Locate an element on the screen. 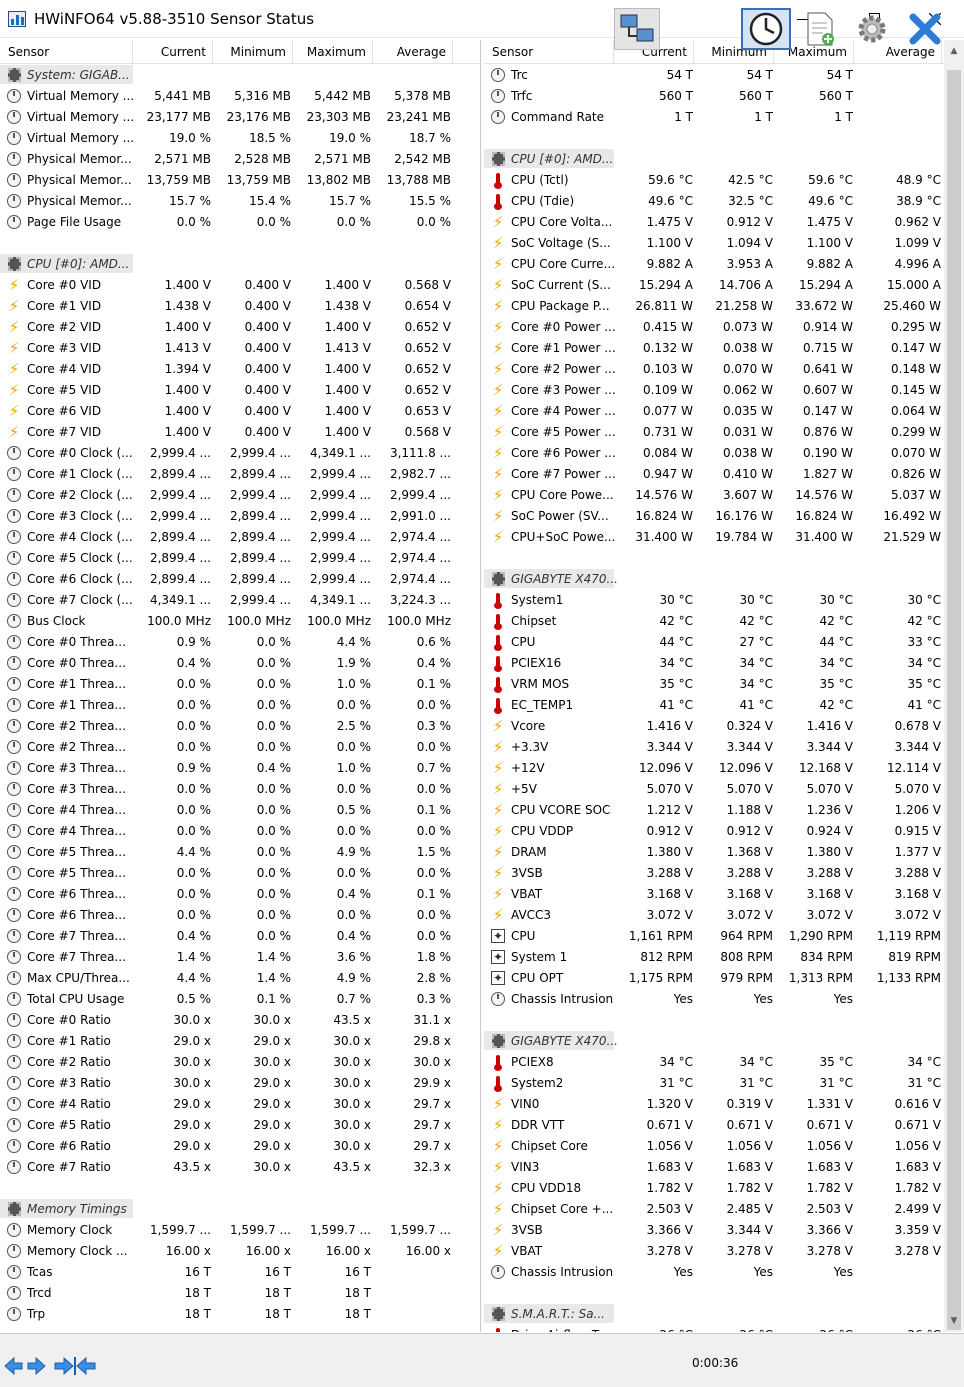 The width and height of the screenshot is (964, 1387). header-maximum: Maximum is located at coordinates (333, 52).